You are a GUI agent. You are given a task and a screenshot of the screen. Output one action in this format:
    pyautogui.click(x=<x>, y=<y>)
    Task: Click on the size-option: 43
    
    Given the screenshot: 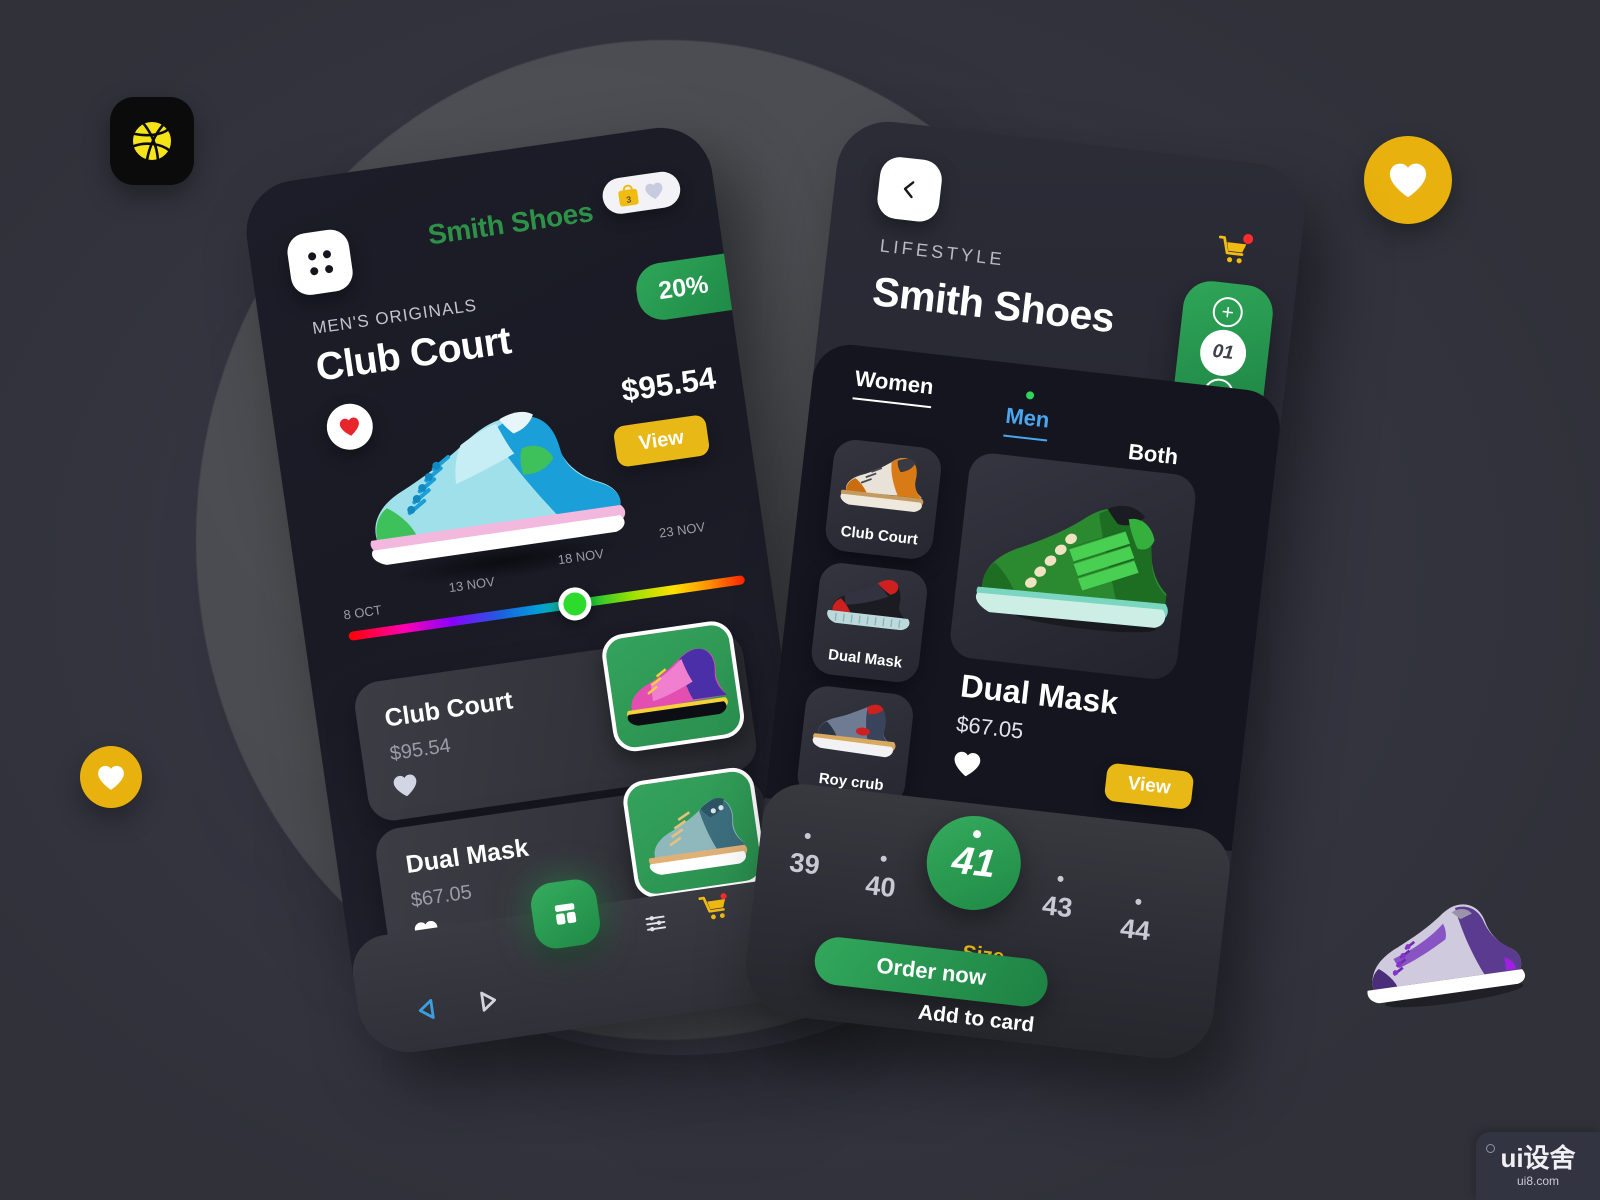 What is the action you would take?
    pyautogui.click(x=1057, y=899)
    